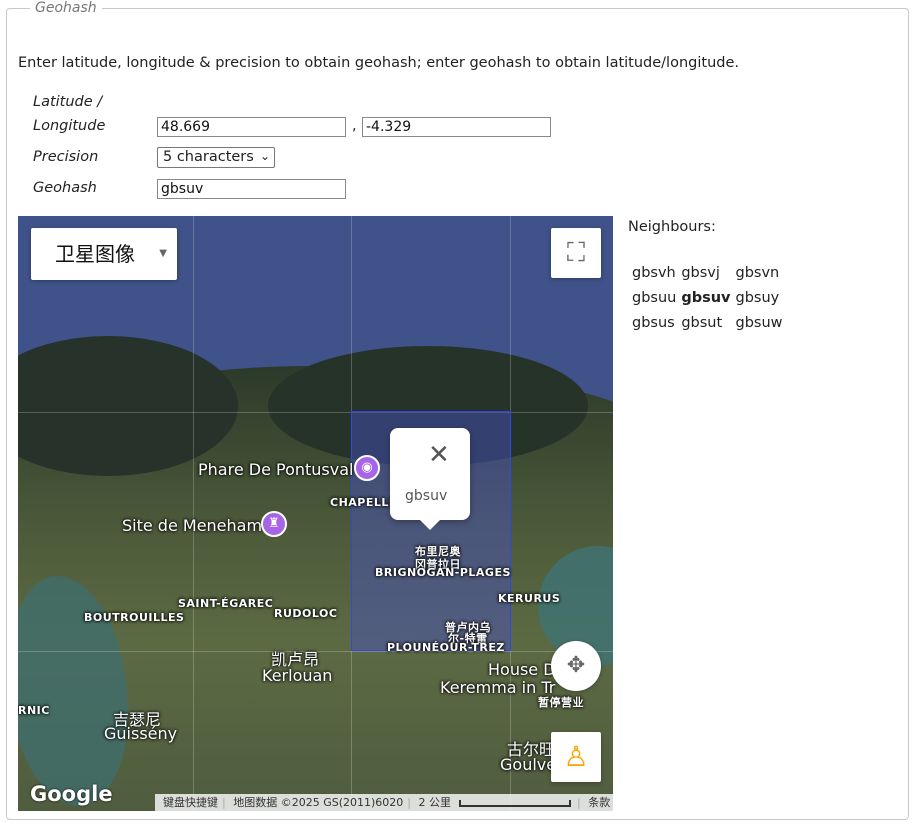  What do you see at coordinates (705, 323) in the screenshot?
I see `neighbour-s: gbsut` at bounding box center [705, 323].